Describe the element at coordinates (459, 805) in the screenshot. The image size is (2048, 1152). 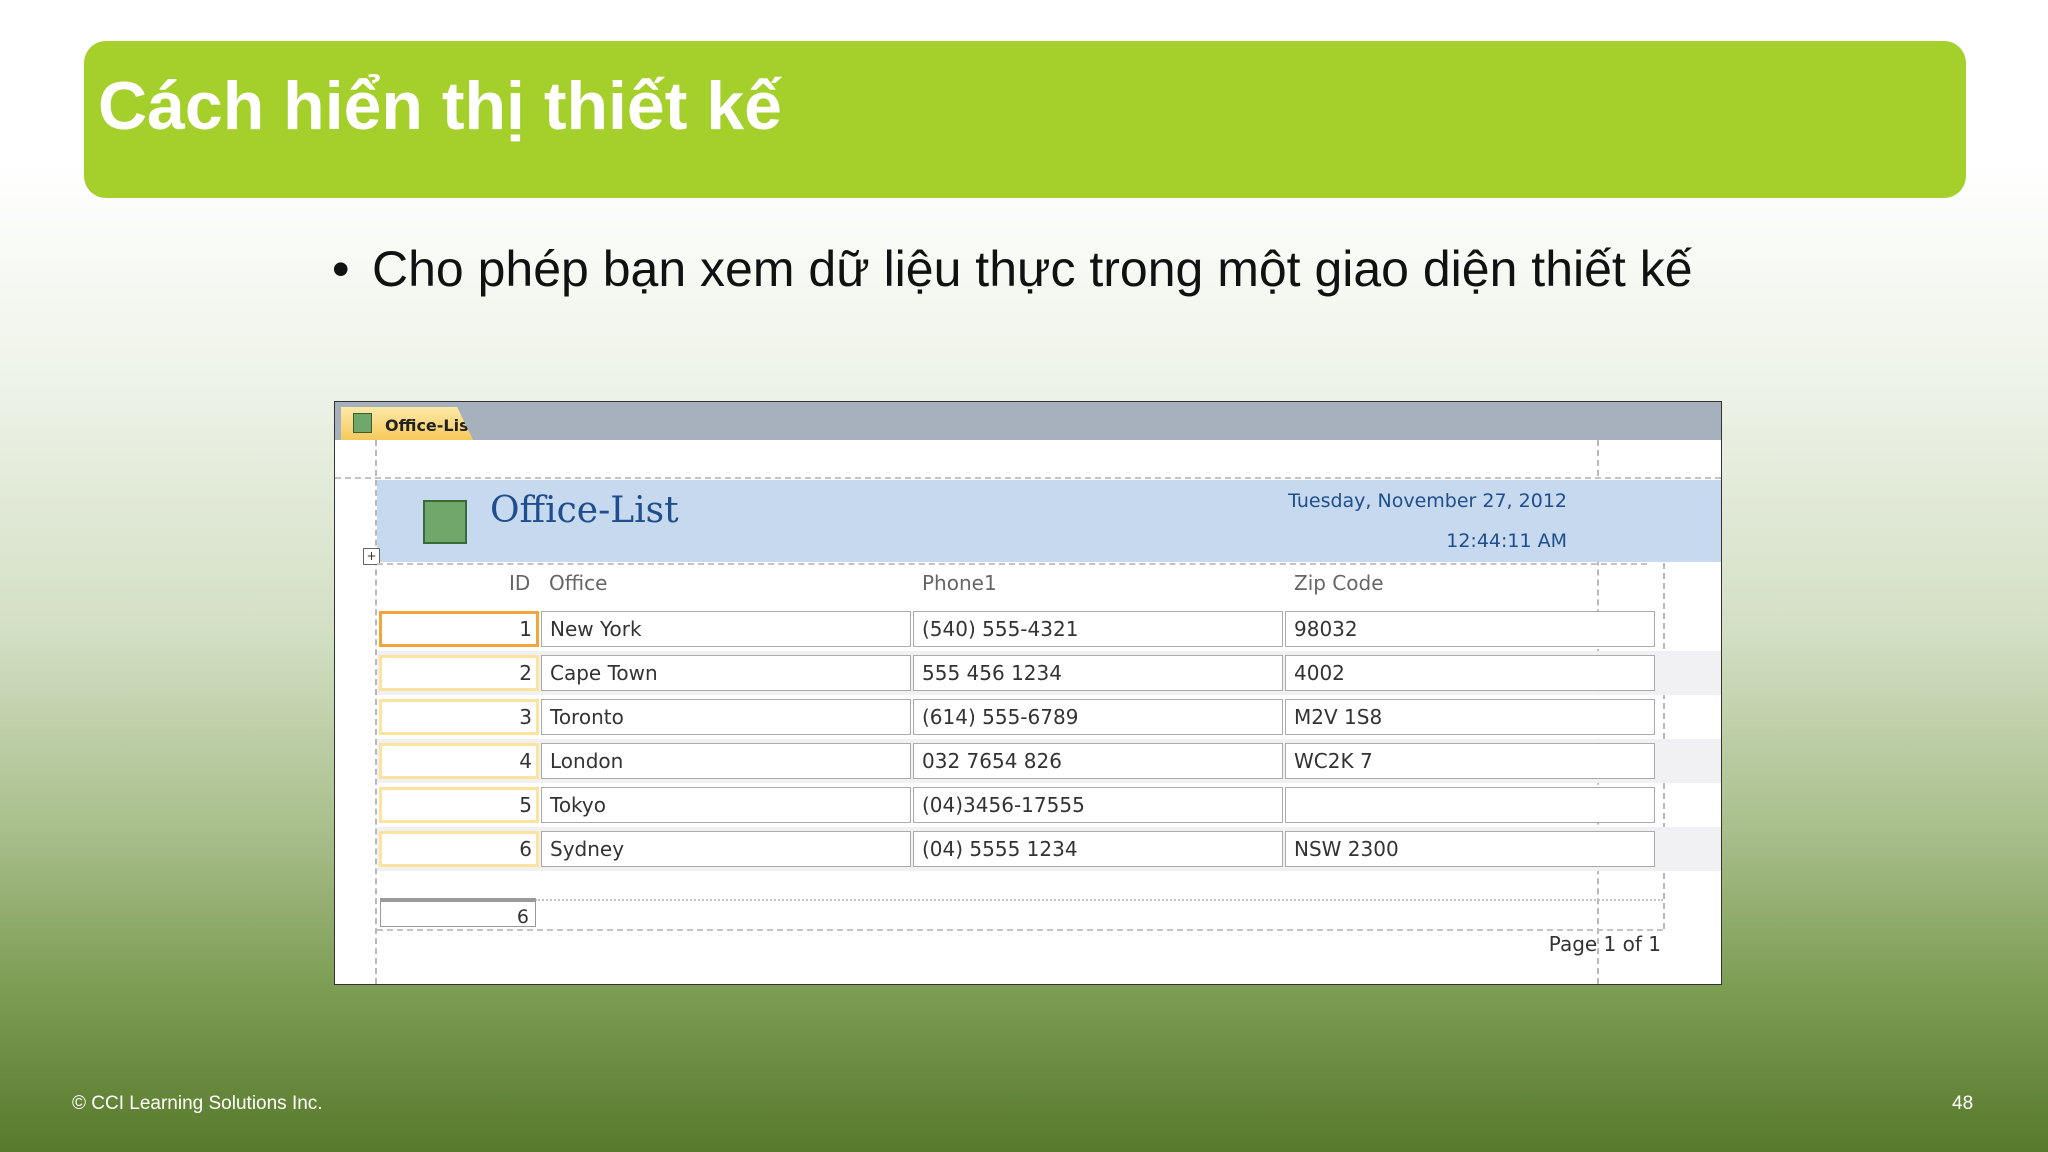
I see `id-cell: 5` at that location.